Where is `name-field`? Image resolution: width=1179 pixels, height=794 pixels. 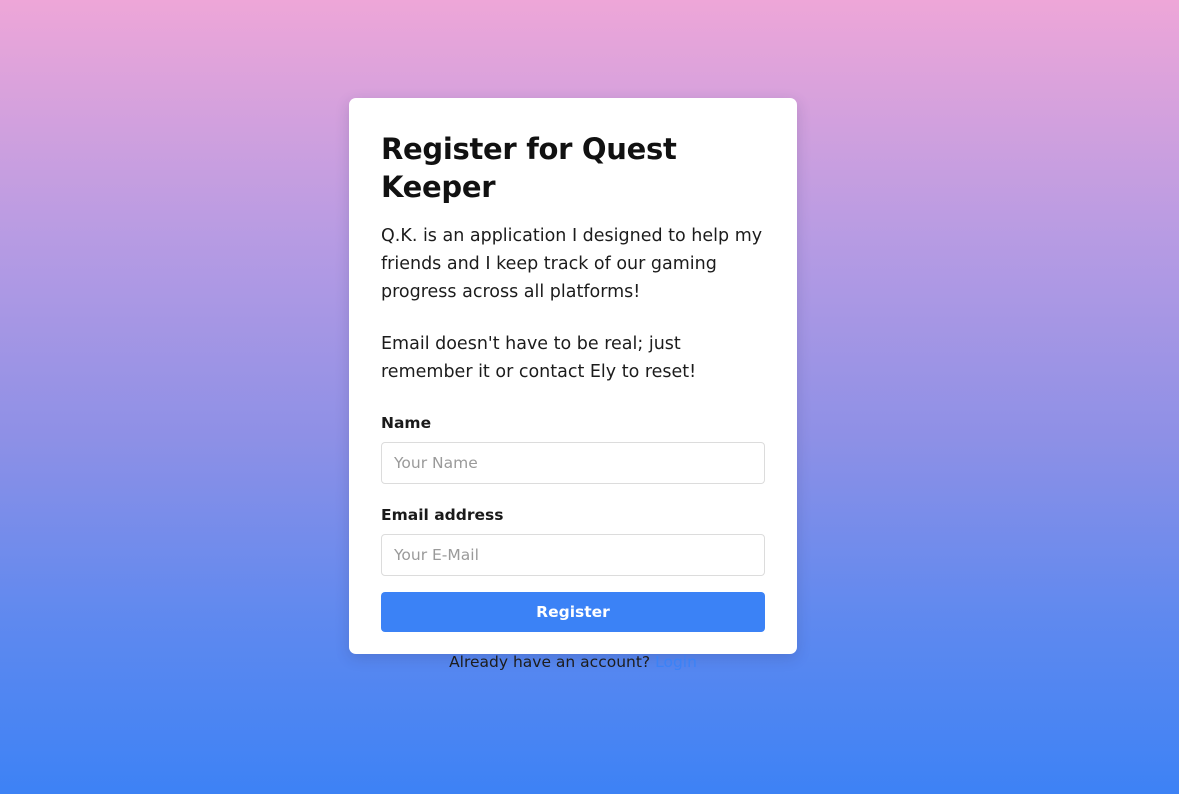
name-field is located at coordinates (573, 463).